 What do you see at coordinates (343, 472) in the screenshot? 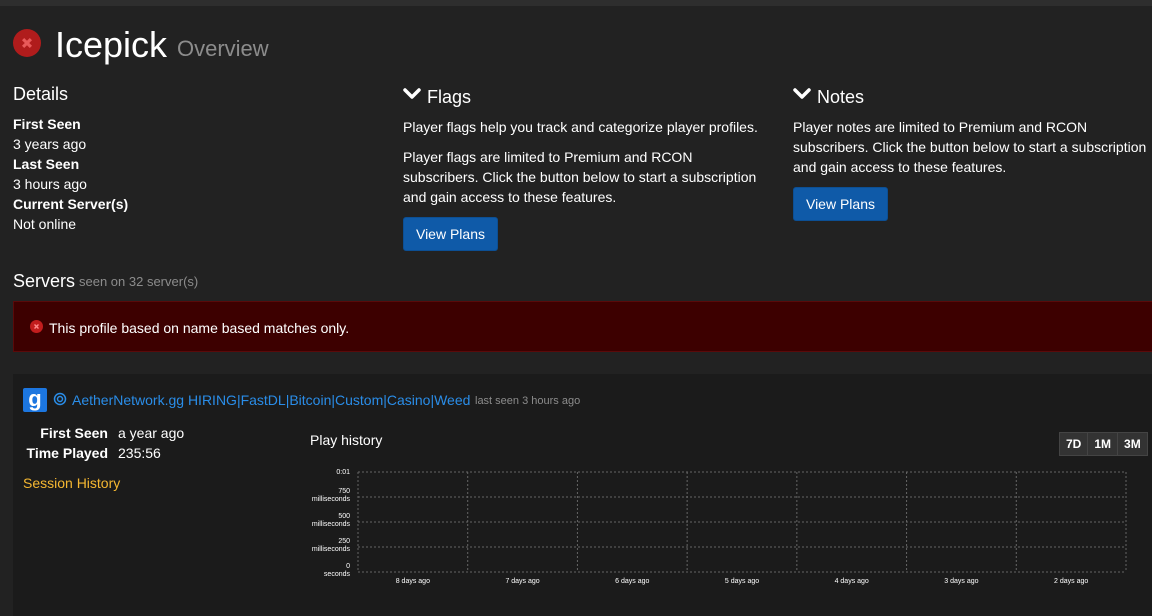
I see `y-tick-label: 0:01` at bounding box center [343, 472].